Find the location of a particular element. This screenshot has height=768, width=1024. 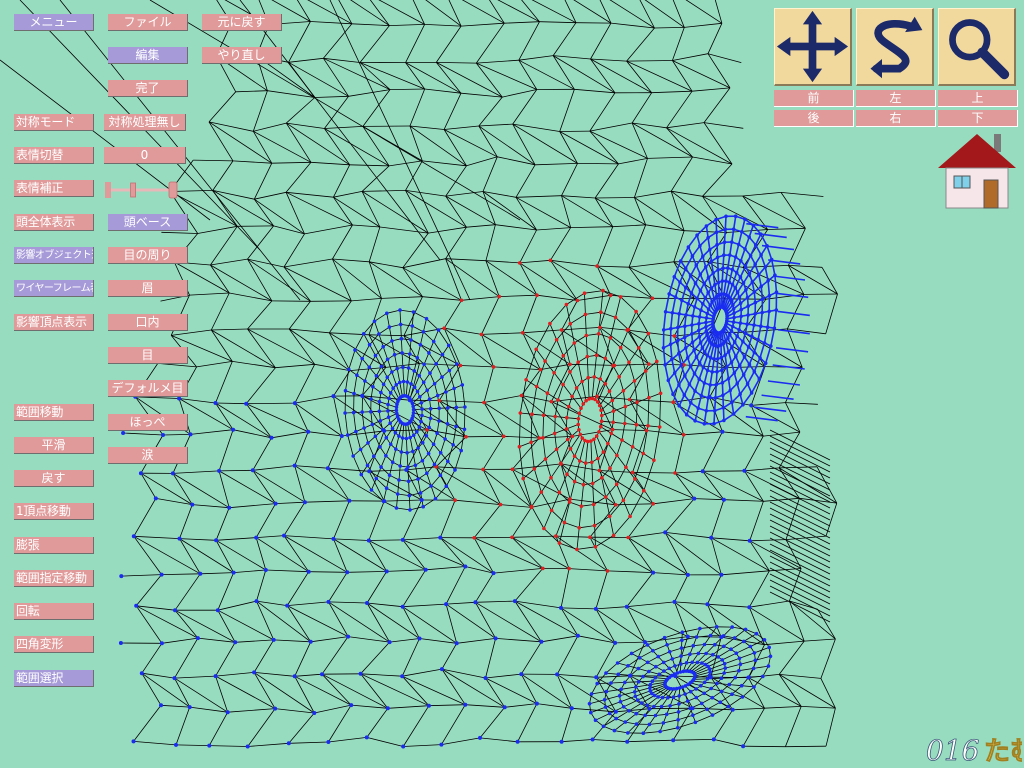

range-move-button: 範囲移動 is located at coordinates (54, 412).